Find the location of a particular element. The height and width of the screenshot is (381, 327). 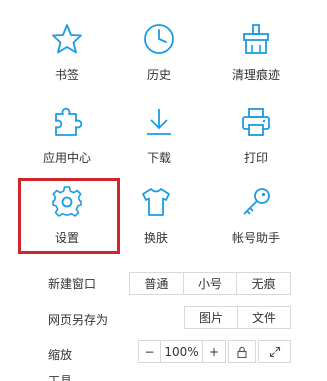

new-window-small-button: 小号 is located at coordinates (211, 283).